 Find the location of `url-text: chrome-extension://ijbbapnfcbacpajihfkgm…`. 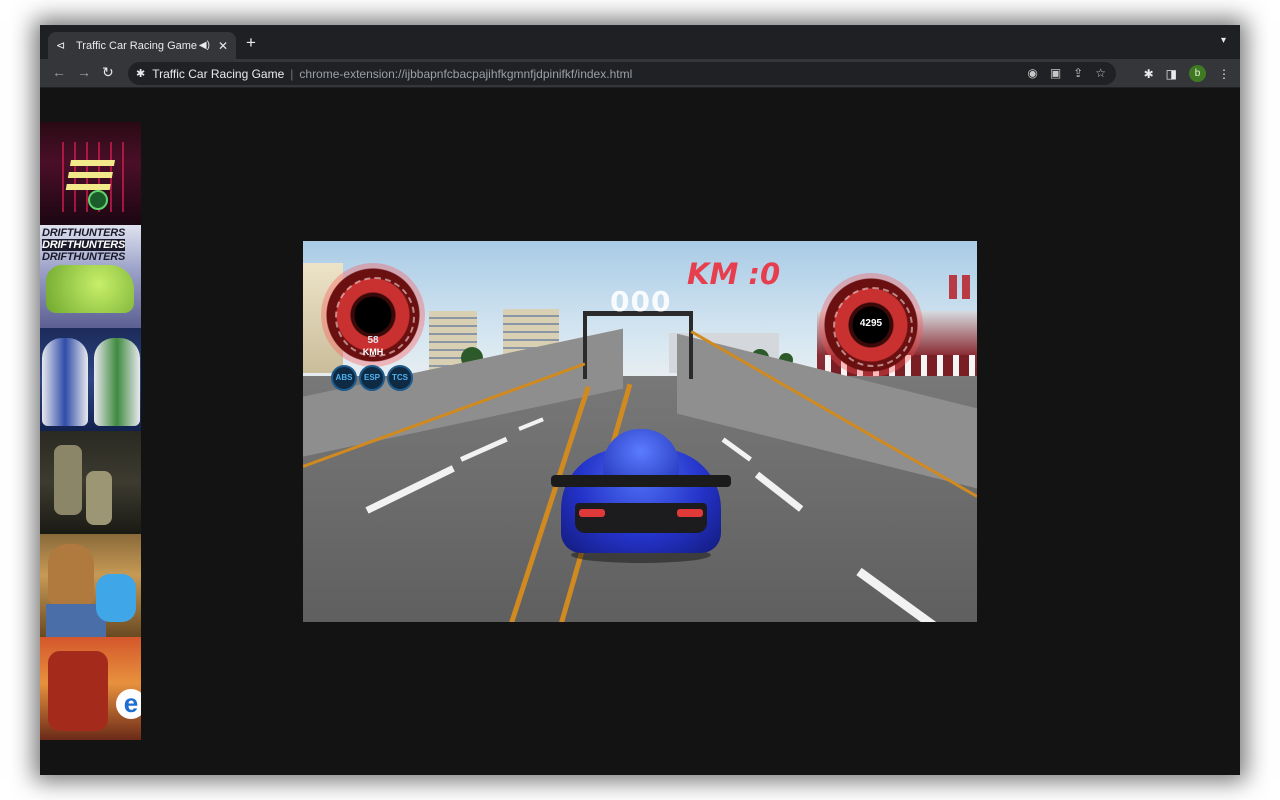

url-text: chrome-extension://ijbbapnfcbacpajihfkgm… is located at coordinates (465, 74).